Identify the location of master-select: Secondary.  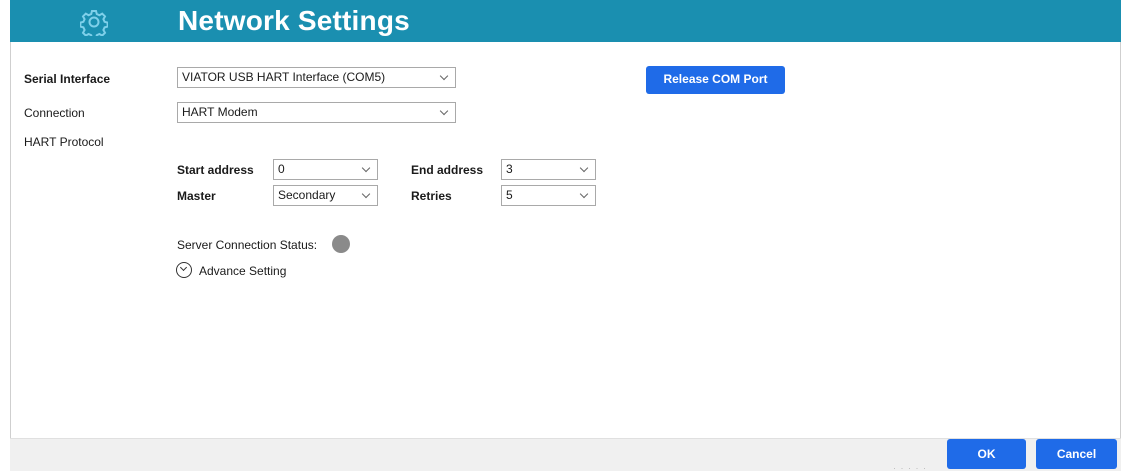
(325, 195).